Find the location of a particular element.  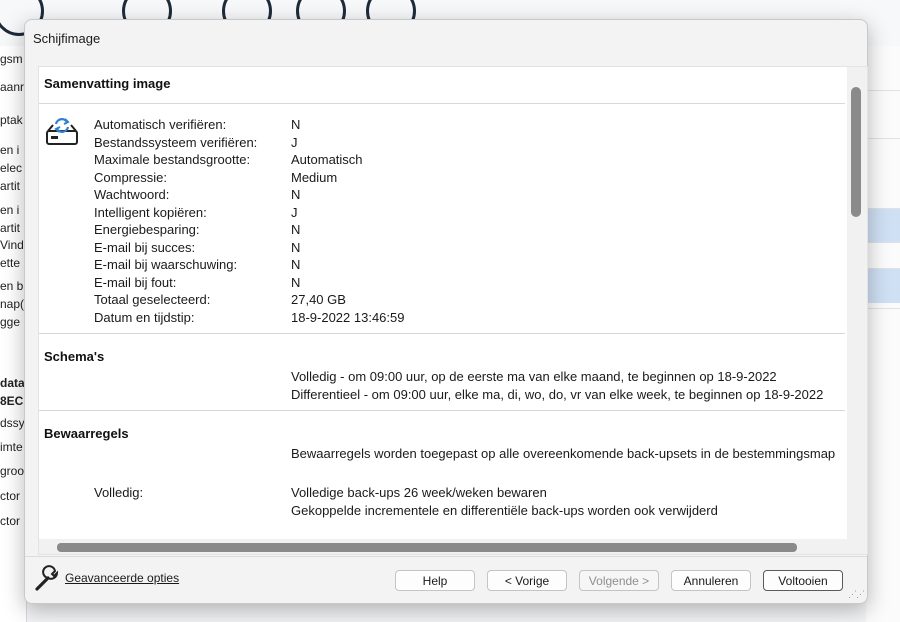

dialog-title: Schijfimage is located at coordinates (67, 38).